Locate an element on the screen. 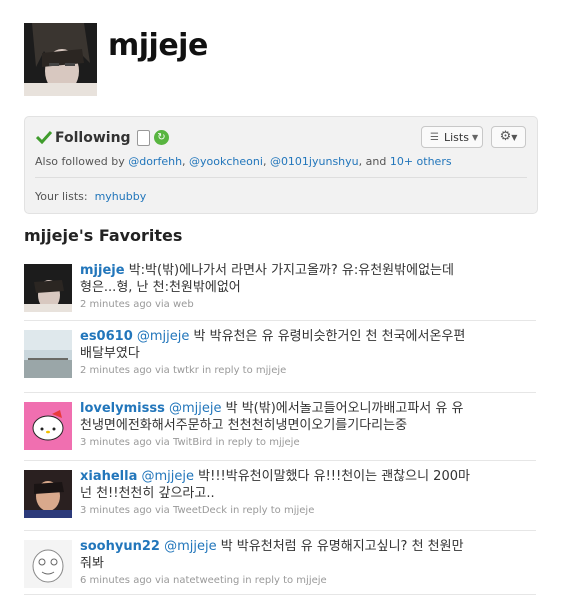 The width and height of the screenshot is (561, 599). tweet-text: 천냉면에전화해서주문하고 천천천히냉면이오기를기다리는중 is located at coordinates (244, 425).